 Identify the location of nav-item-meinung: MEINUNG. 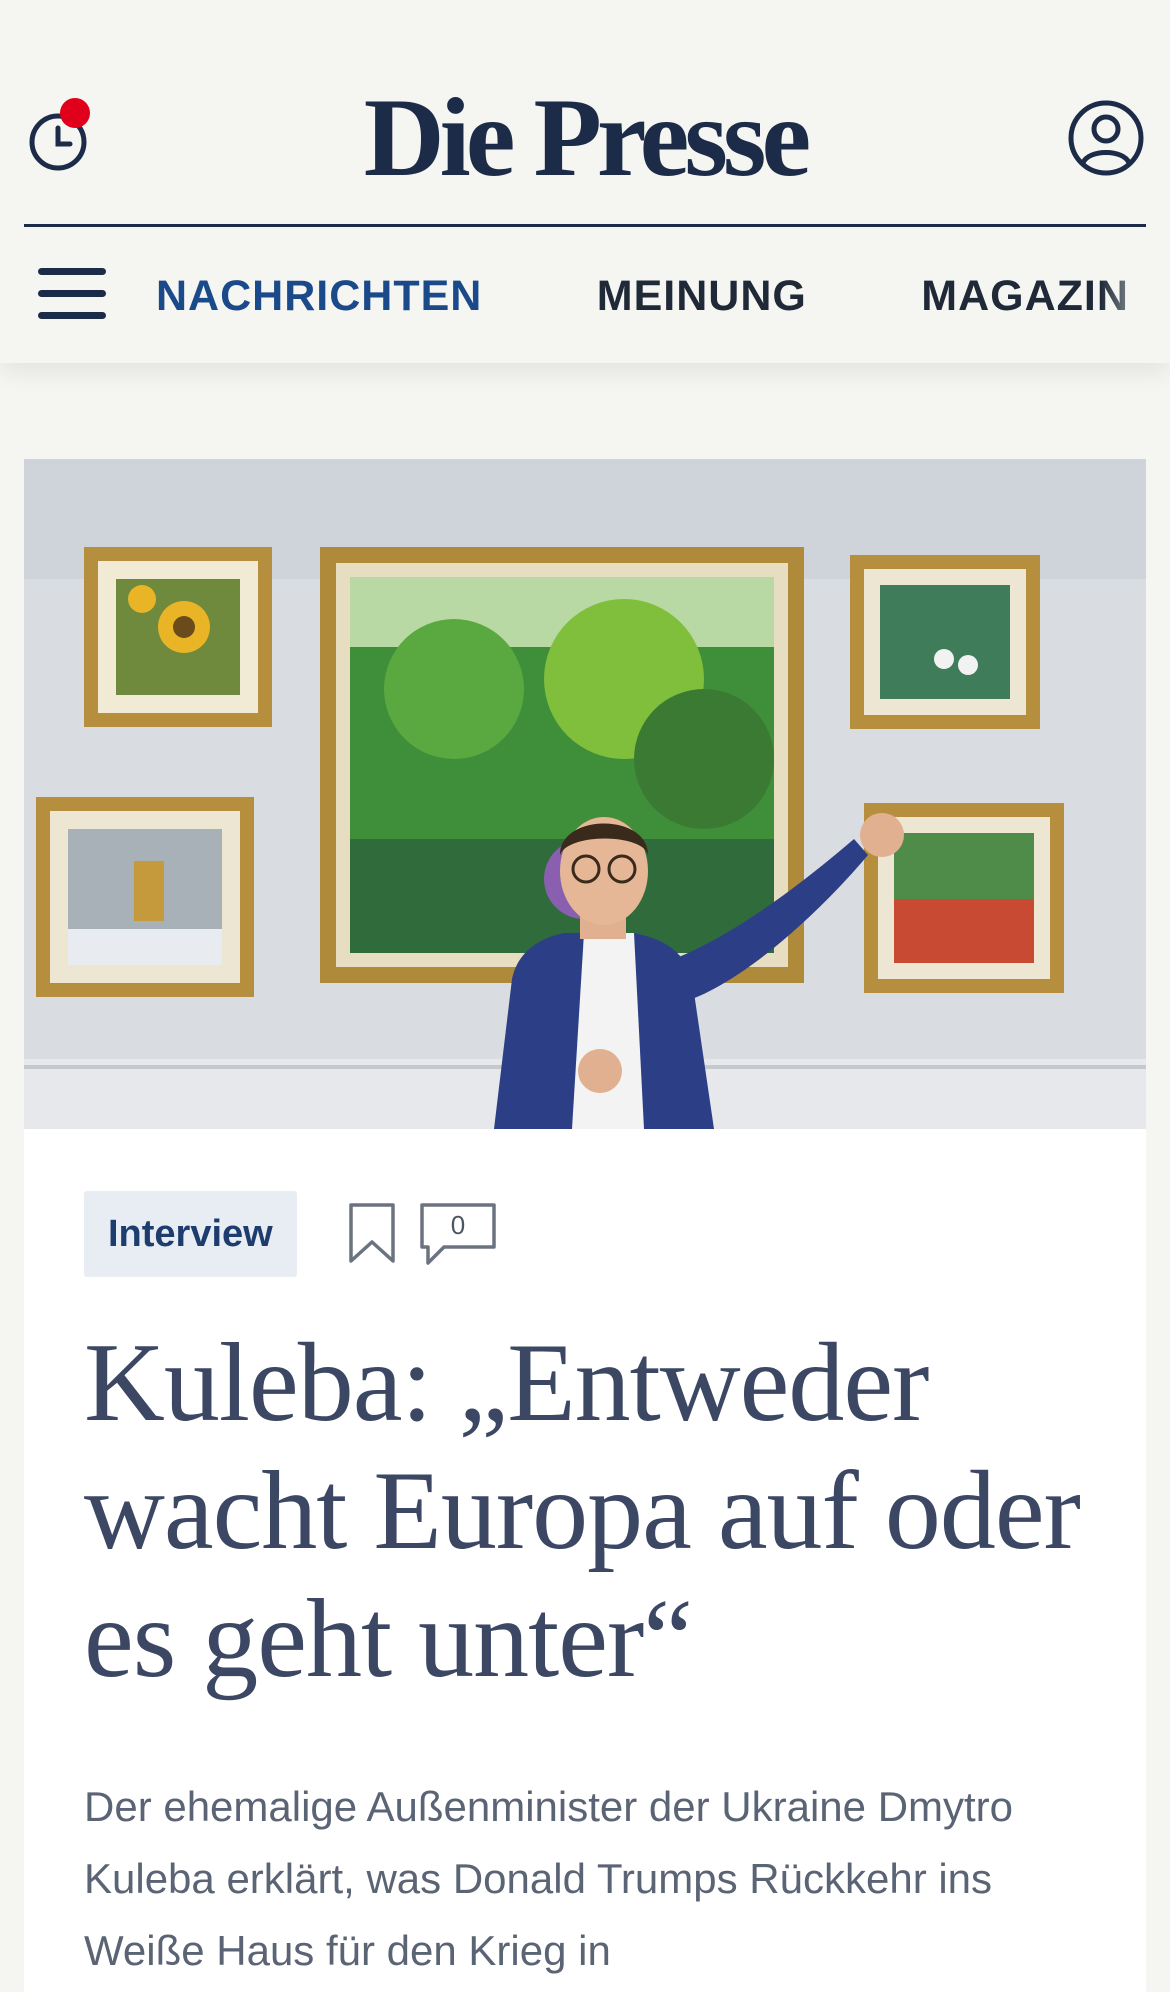
(702, 296).